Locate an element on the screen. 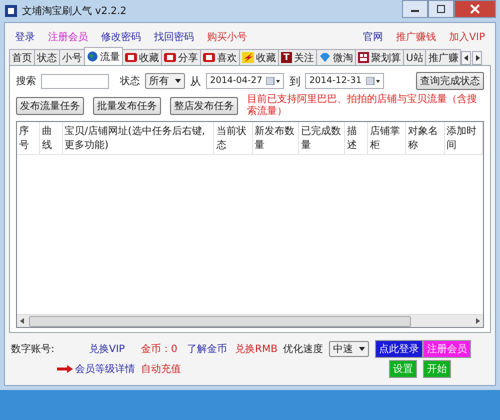 The image size is (500, 420). window-title: 文埔淘宝刷人气 v2.2.2 is located at coordinates (74, 11).